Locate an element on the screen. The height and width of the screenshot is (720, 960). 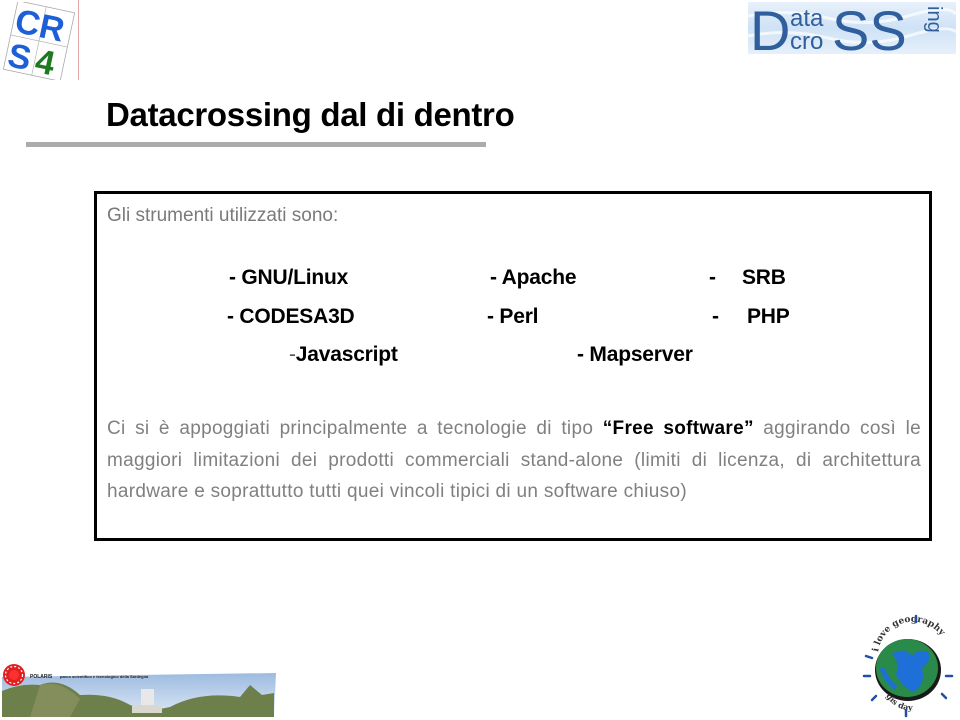
datacrossing-logo-cro: cro is located at coordinates (806, 41).